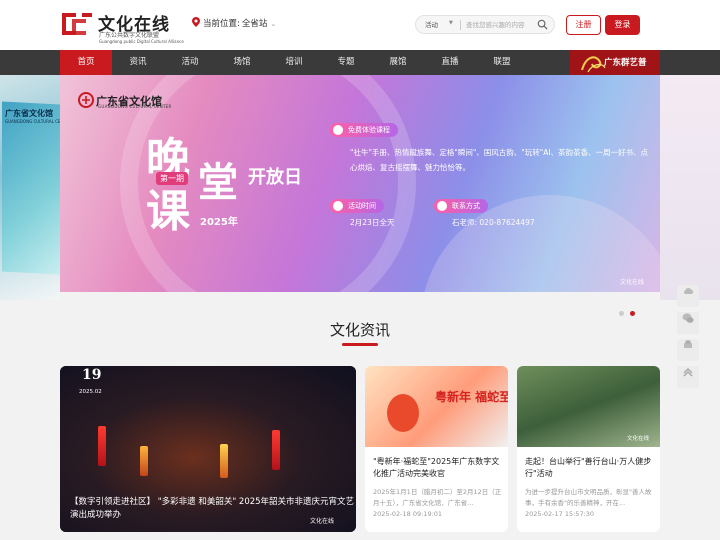 Image resolution: width=720 pixels, height=540 pixels. What do you see at coordinates (450, 62) in the screenshot?
I see `nav-item-live: 直播` at bounding box center [450, 62].